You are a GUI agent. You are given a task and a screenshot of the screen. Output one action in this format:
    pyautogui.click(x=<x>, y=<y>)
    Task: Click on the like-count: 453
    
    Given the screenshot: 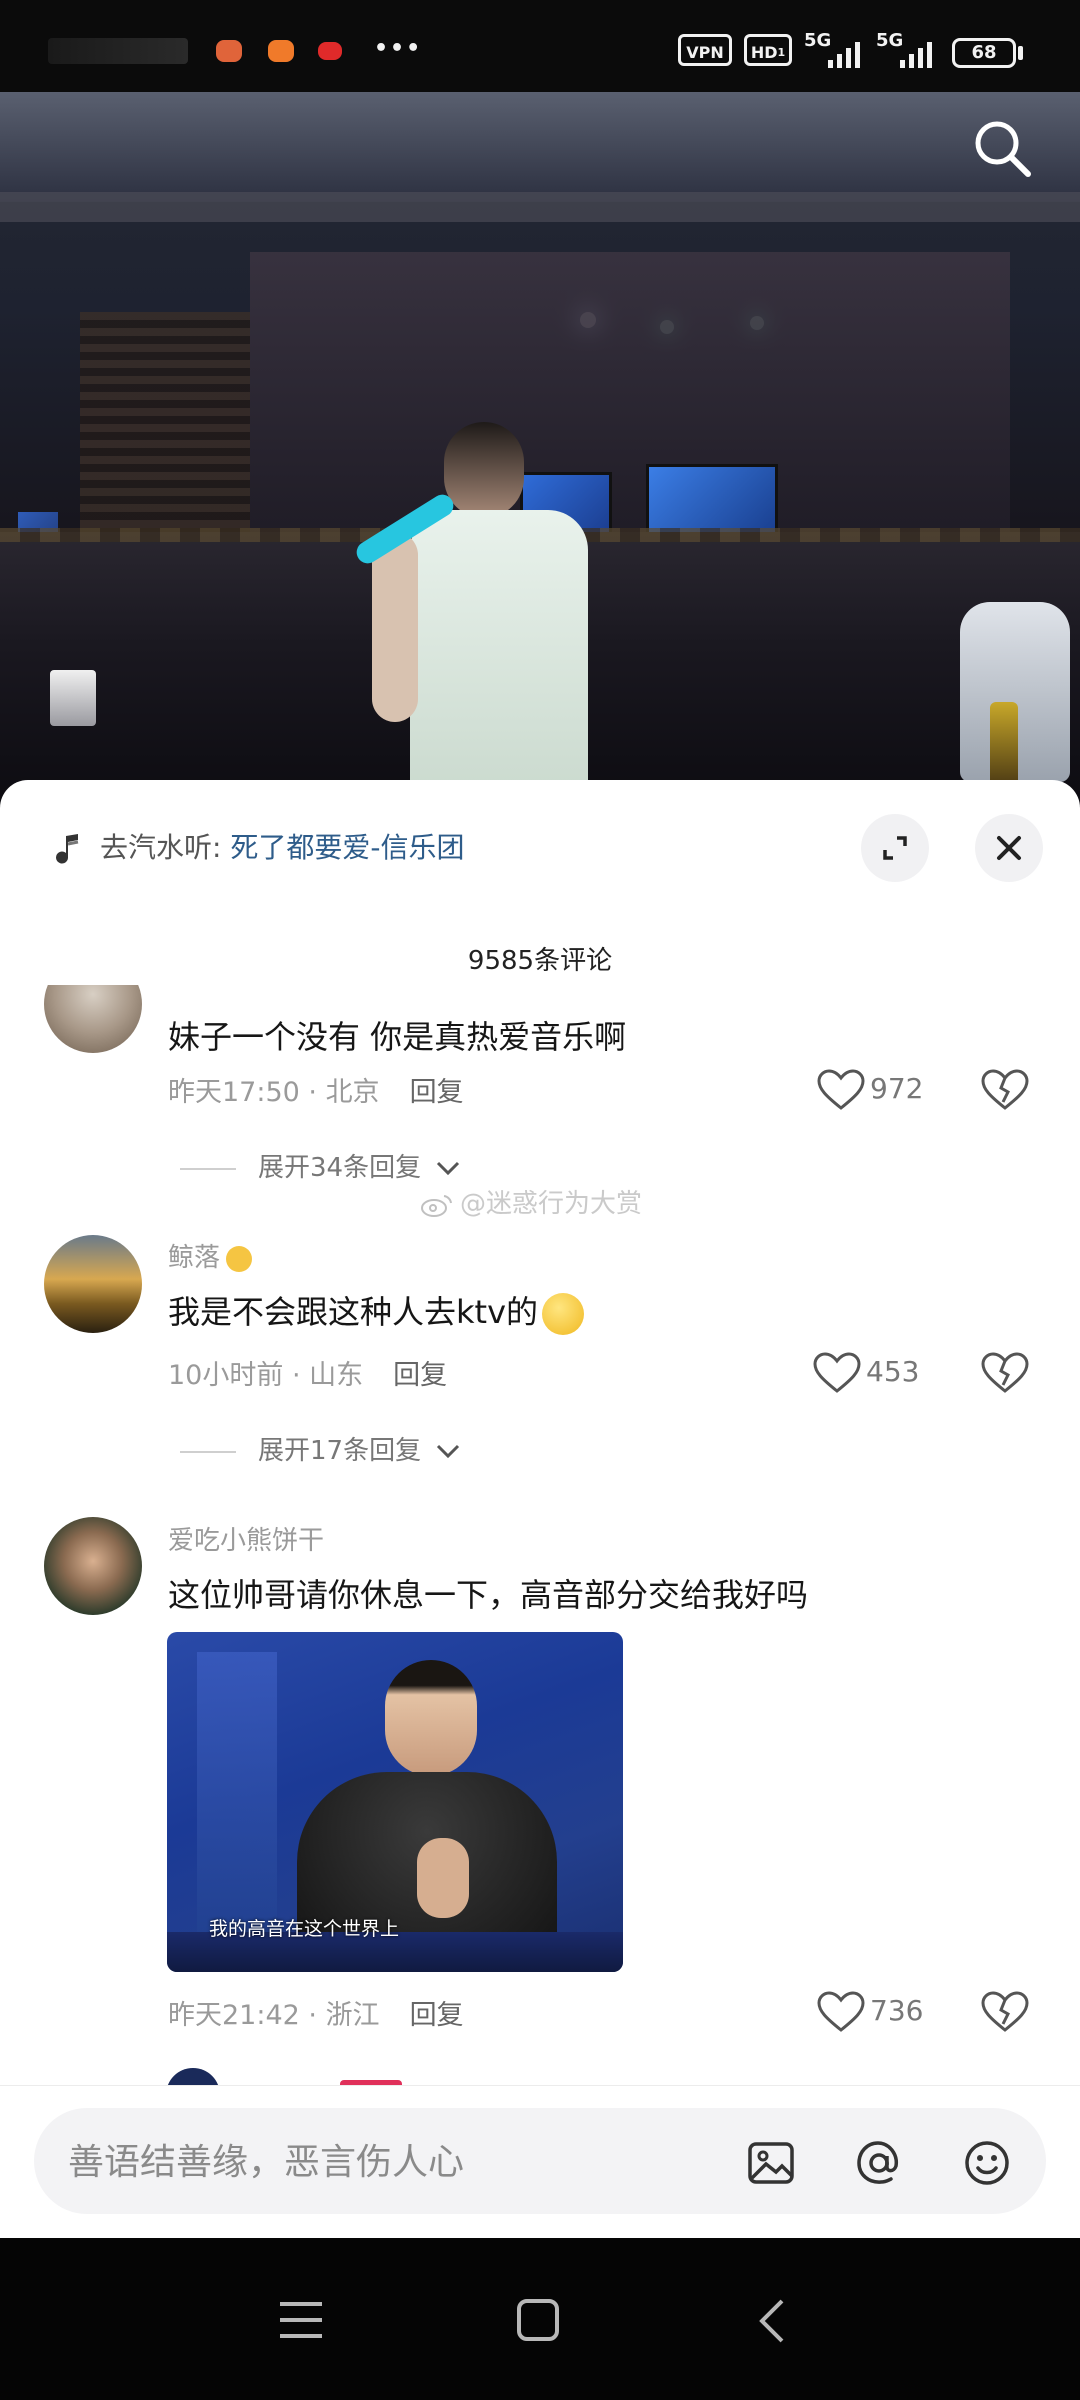 What is the action you would take?
    pyautogui.click(x=893, y=1371)
    